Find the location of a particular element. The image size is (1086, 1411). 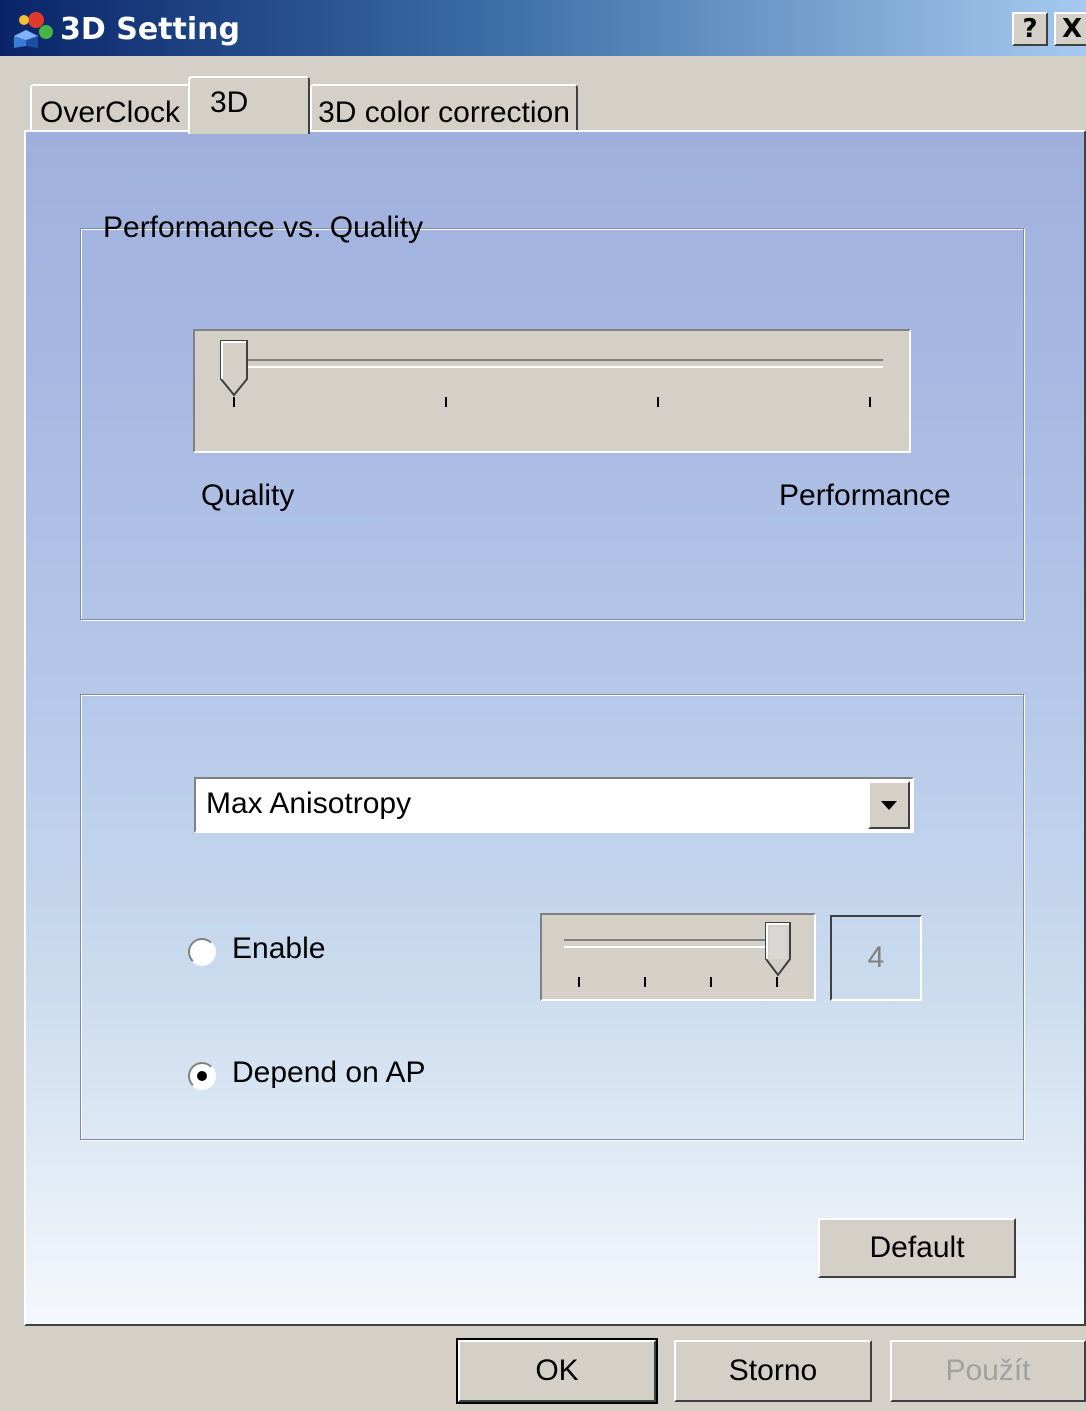

combo-dropdown-button is located at coordinates (889, 805).